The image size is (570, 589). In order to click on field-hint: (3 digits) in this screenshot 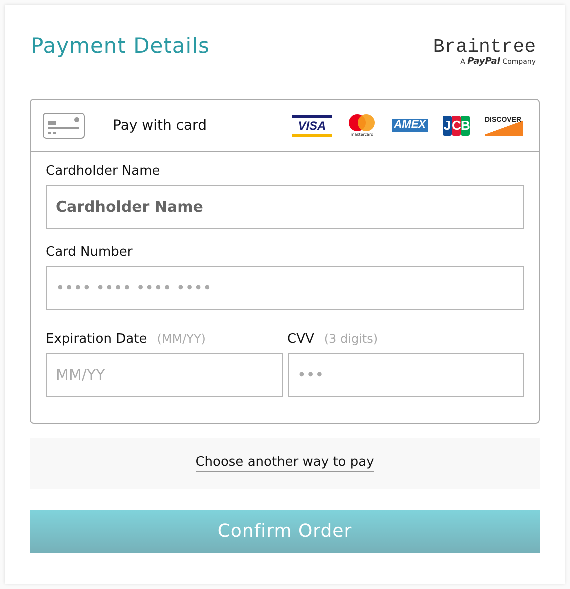, I will do `click(351, 339)`.